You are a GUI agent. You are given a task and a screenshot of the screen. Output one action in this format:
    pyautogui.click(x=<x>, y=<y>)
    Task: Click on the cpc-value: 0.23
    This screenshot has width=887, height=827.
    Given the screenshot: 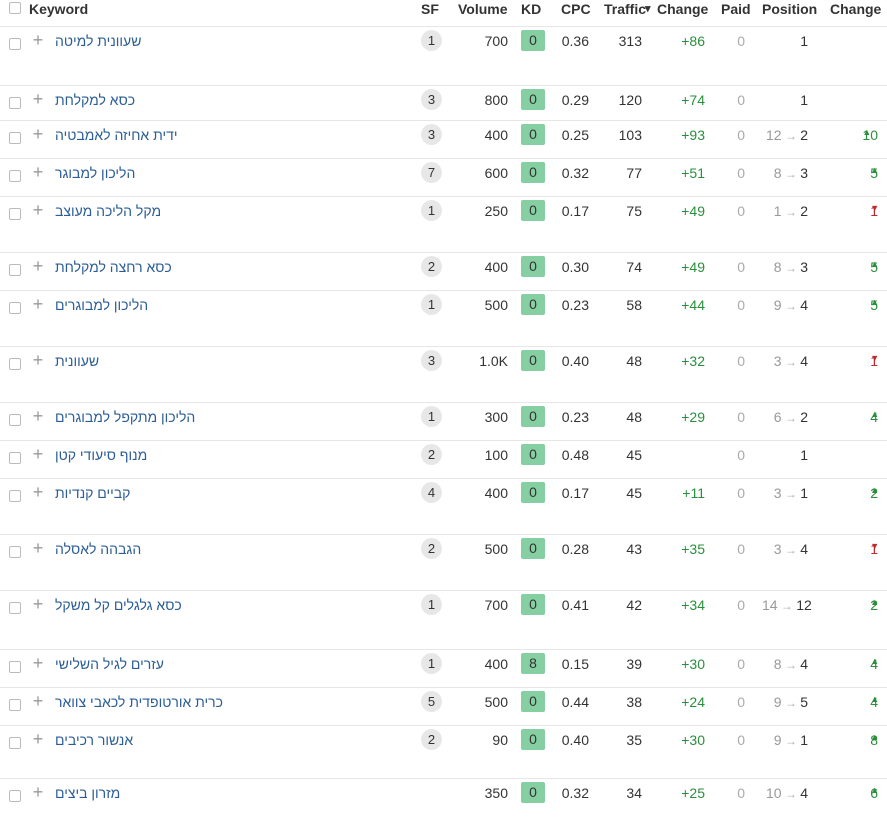 What is the action you would take?
    pyautogui.click(x=575, y=305)
    